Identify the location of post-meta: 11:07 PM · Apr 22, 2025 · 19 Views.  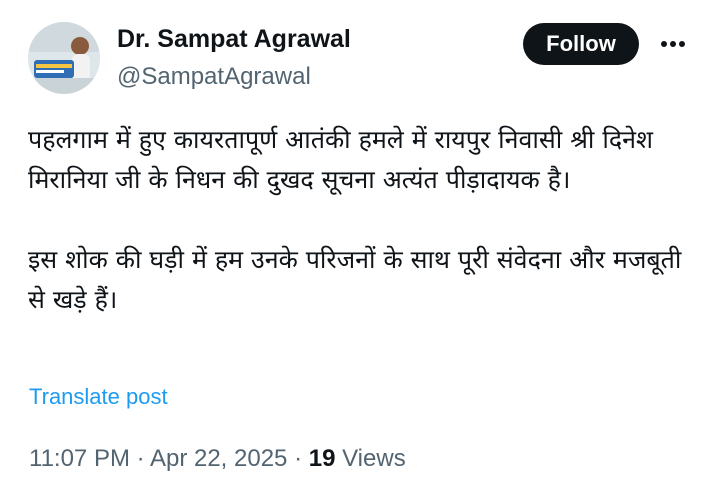
(217, 459).